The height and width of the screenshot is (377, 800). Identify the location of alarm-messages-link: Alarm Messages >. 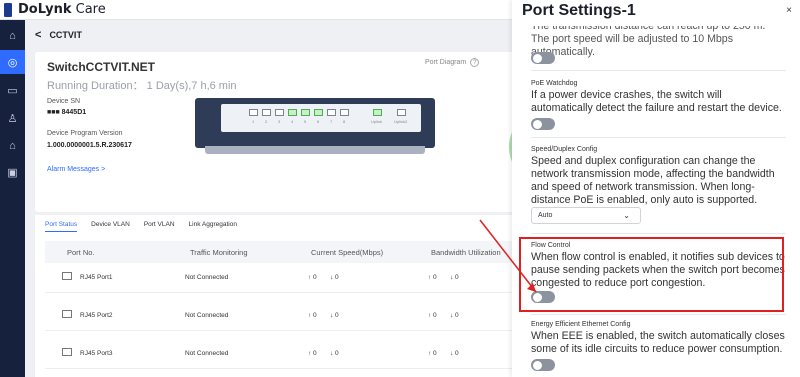
(76, 169).